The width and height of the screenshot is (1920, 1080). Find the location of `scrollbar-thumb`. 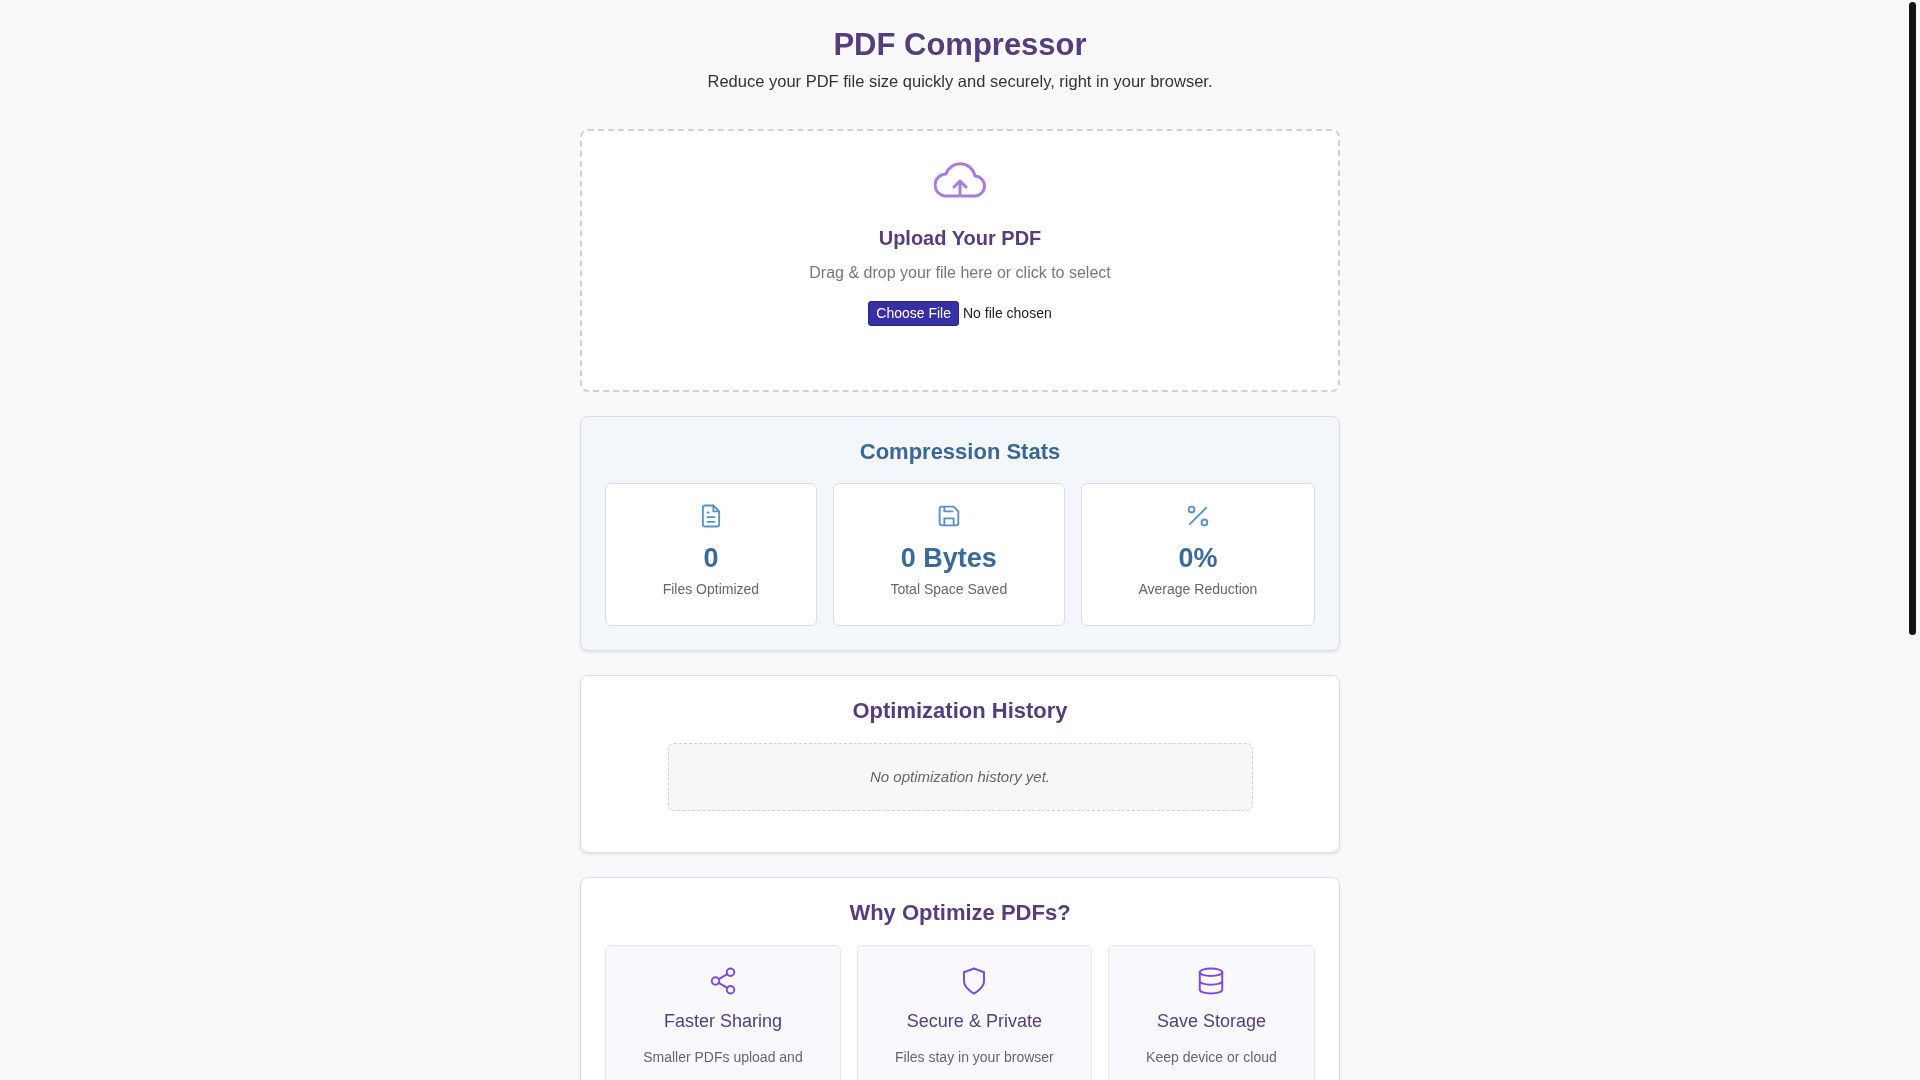

scrollbar-thumb is located at coordinates (1912, 318).